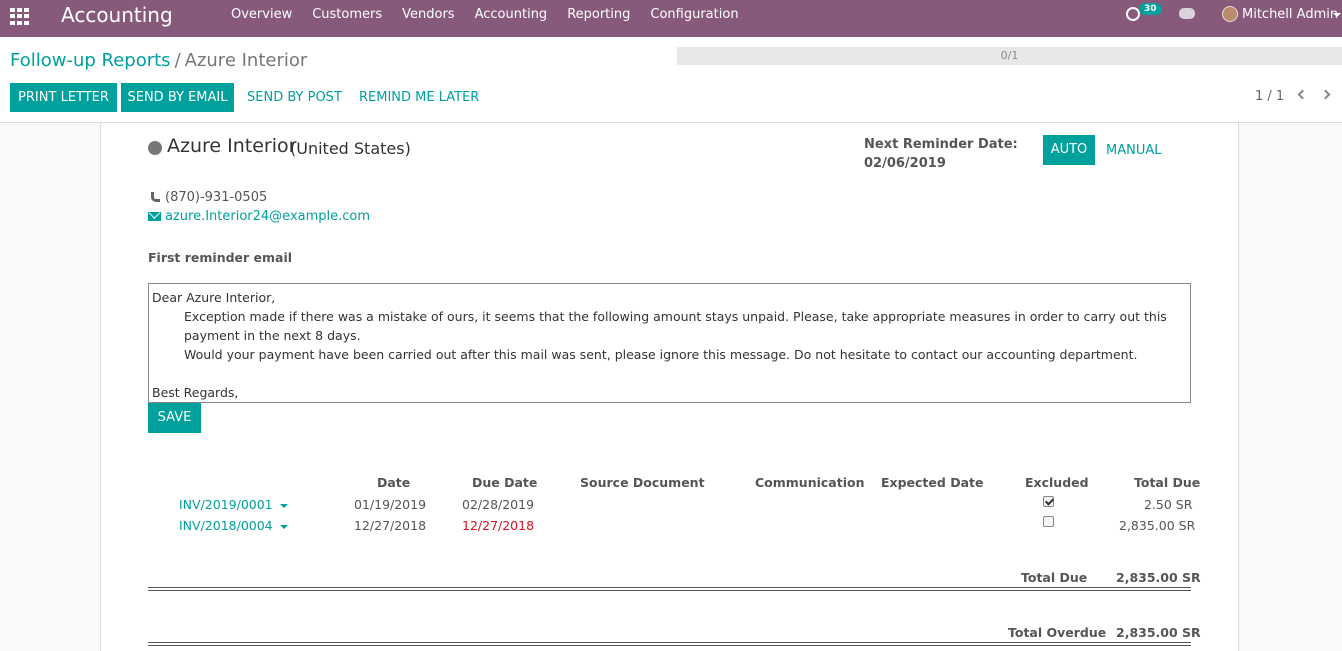  What do you see at coordinates (642, 482) in the screenshot?
I see `column-header-source-document: Source Document` at bounding box center [642, 482].